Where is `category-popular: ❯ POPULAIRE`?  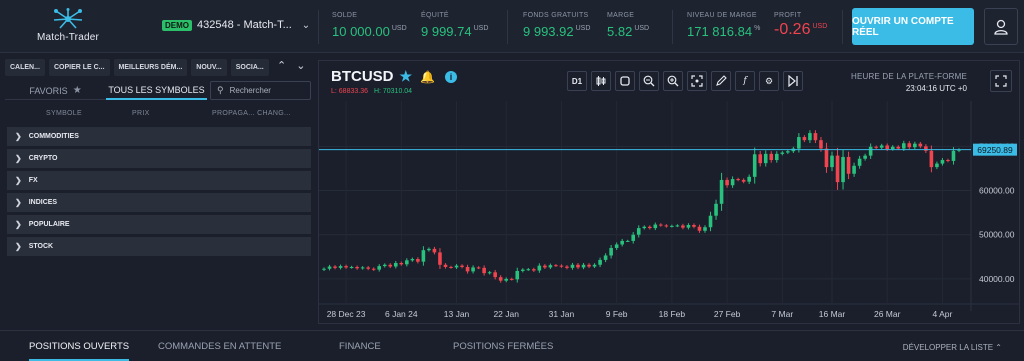
category-popular: ❯ POPULAIRE is located at coordinates (159, 224).